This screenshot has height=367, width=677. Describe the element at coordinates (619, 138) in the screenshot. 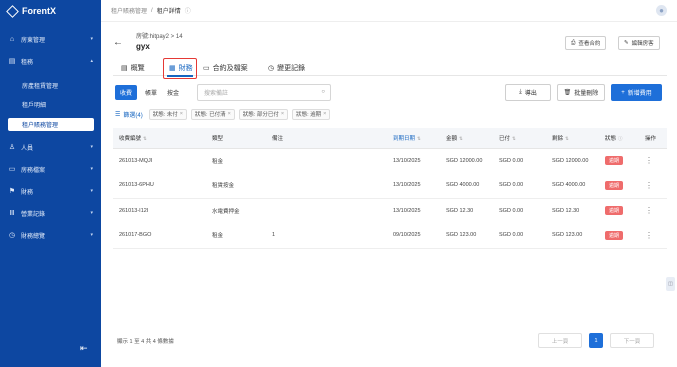

I see `col-status: 狀態 ⓘ` at that location.